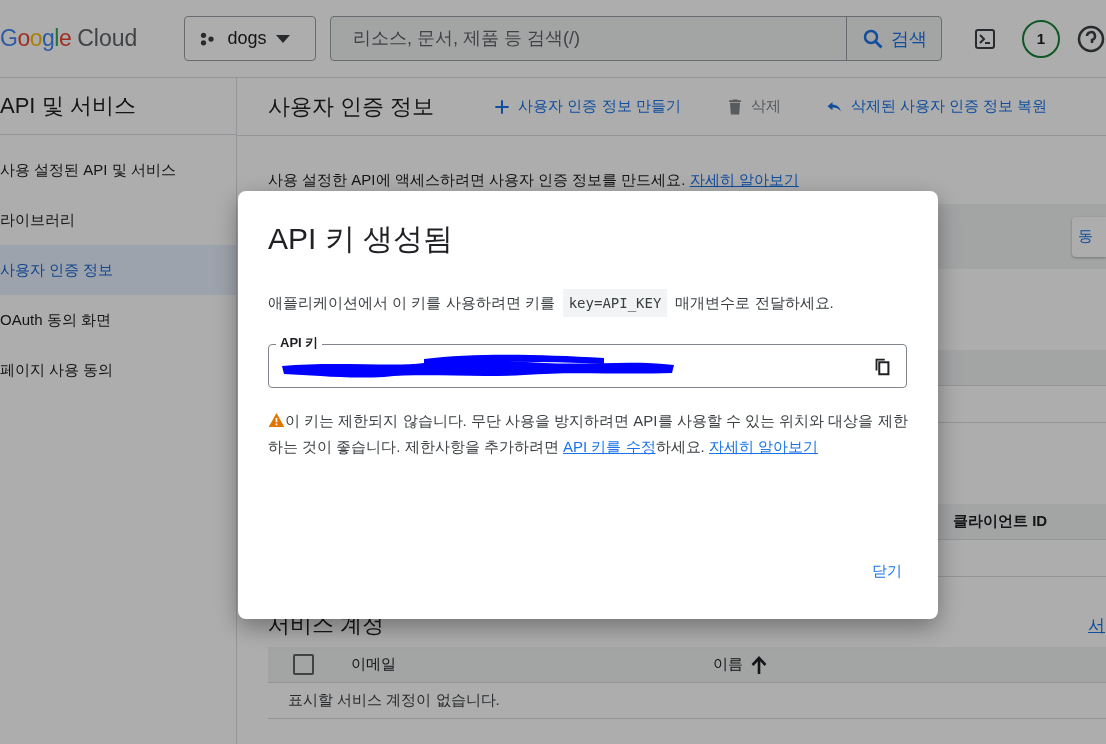  Describe the element at coordinates (283, 38) in the screenshot. I see `caret-icon` at that location.